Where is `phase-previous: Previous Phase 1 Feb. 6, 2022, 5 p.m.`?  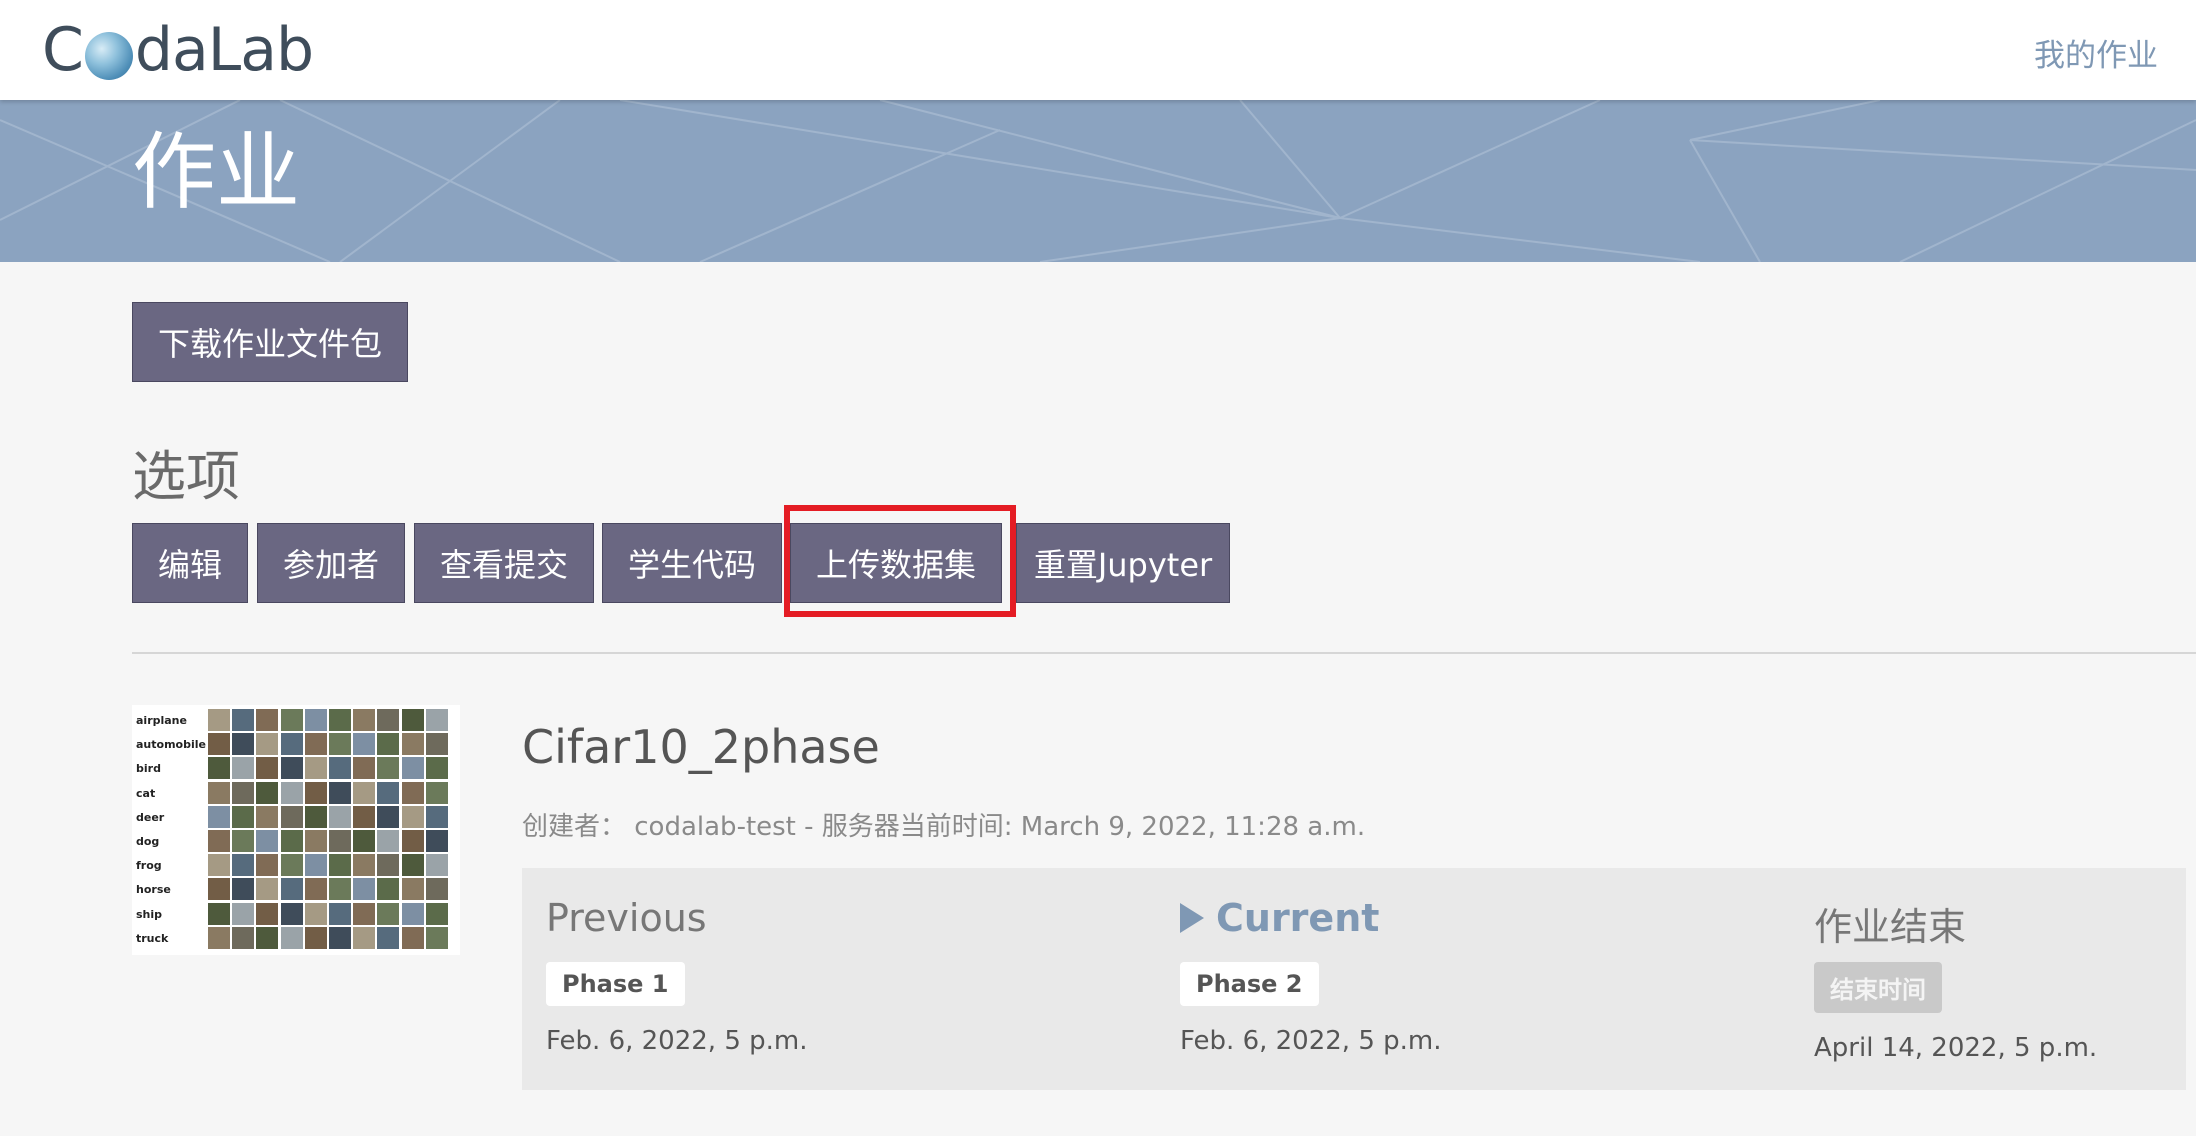 phase-previous: Previous Phase 1 Feb. 6, 2022, 5 p.m. is located at coordinates (677, 976).